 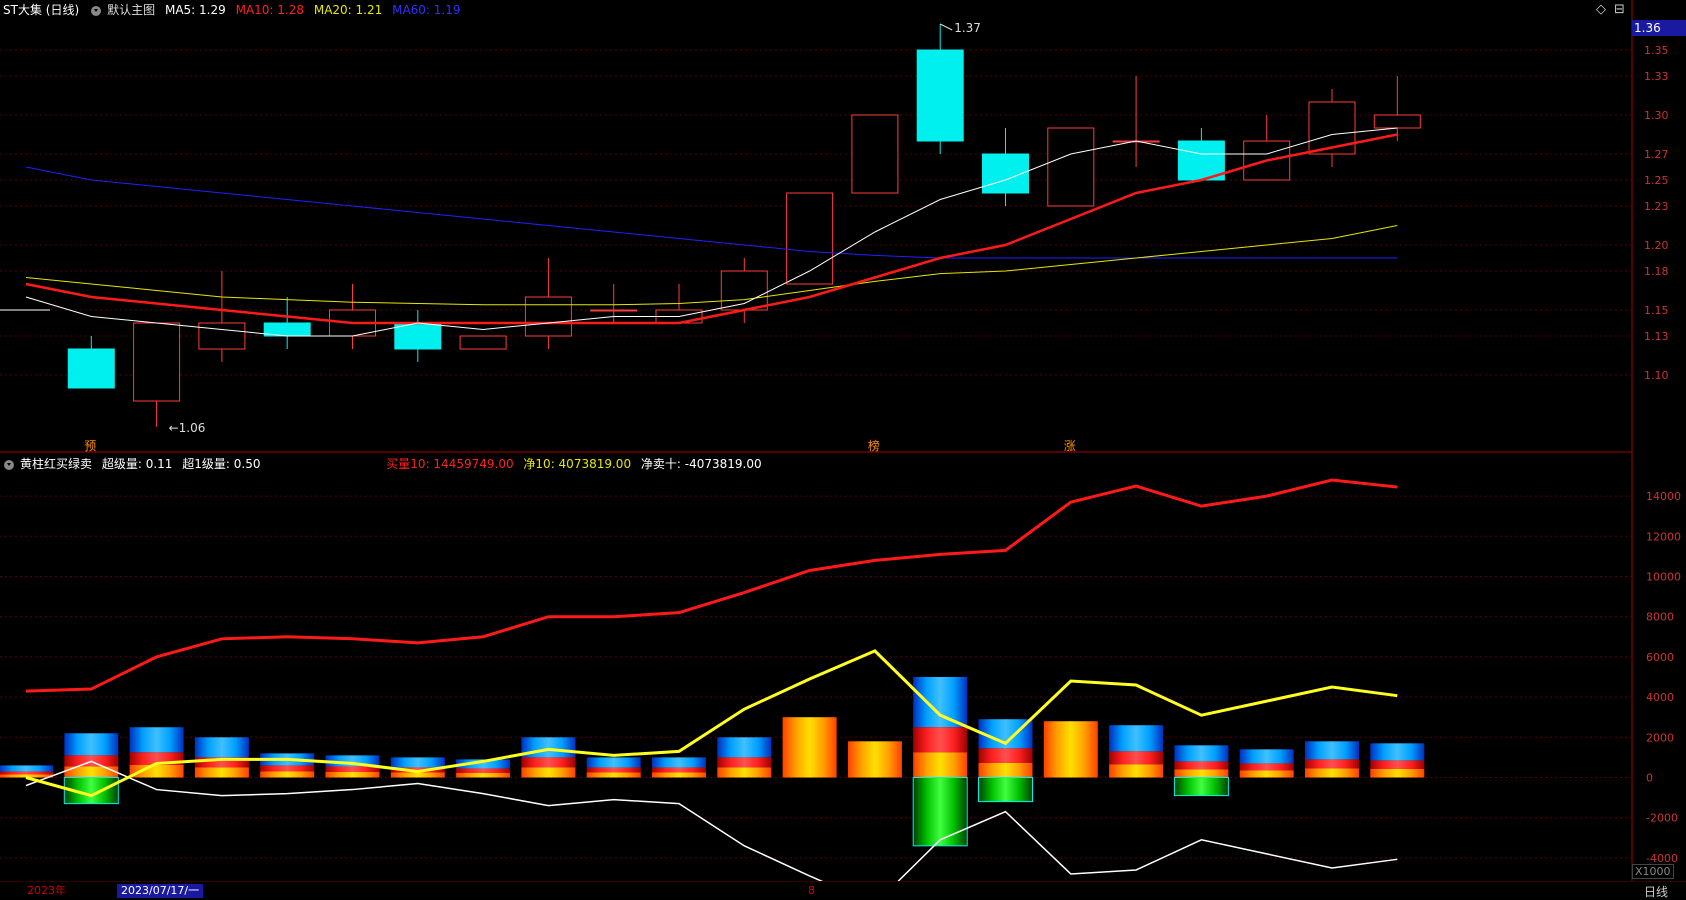 What do you see at coordinates (1660, 617) in the screenshot?
I see `volume-tick-label: 8000` at bounding box center [1660, 617].